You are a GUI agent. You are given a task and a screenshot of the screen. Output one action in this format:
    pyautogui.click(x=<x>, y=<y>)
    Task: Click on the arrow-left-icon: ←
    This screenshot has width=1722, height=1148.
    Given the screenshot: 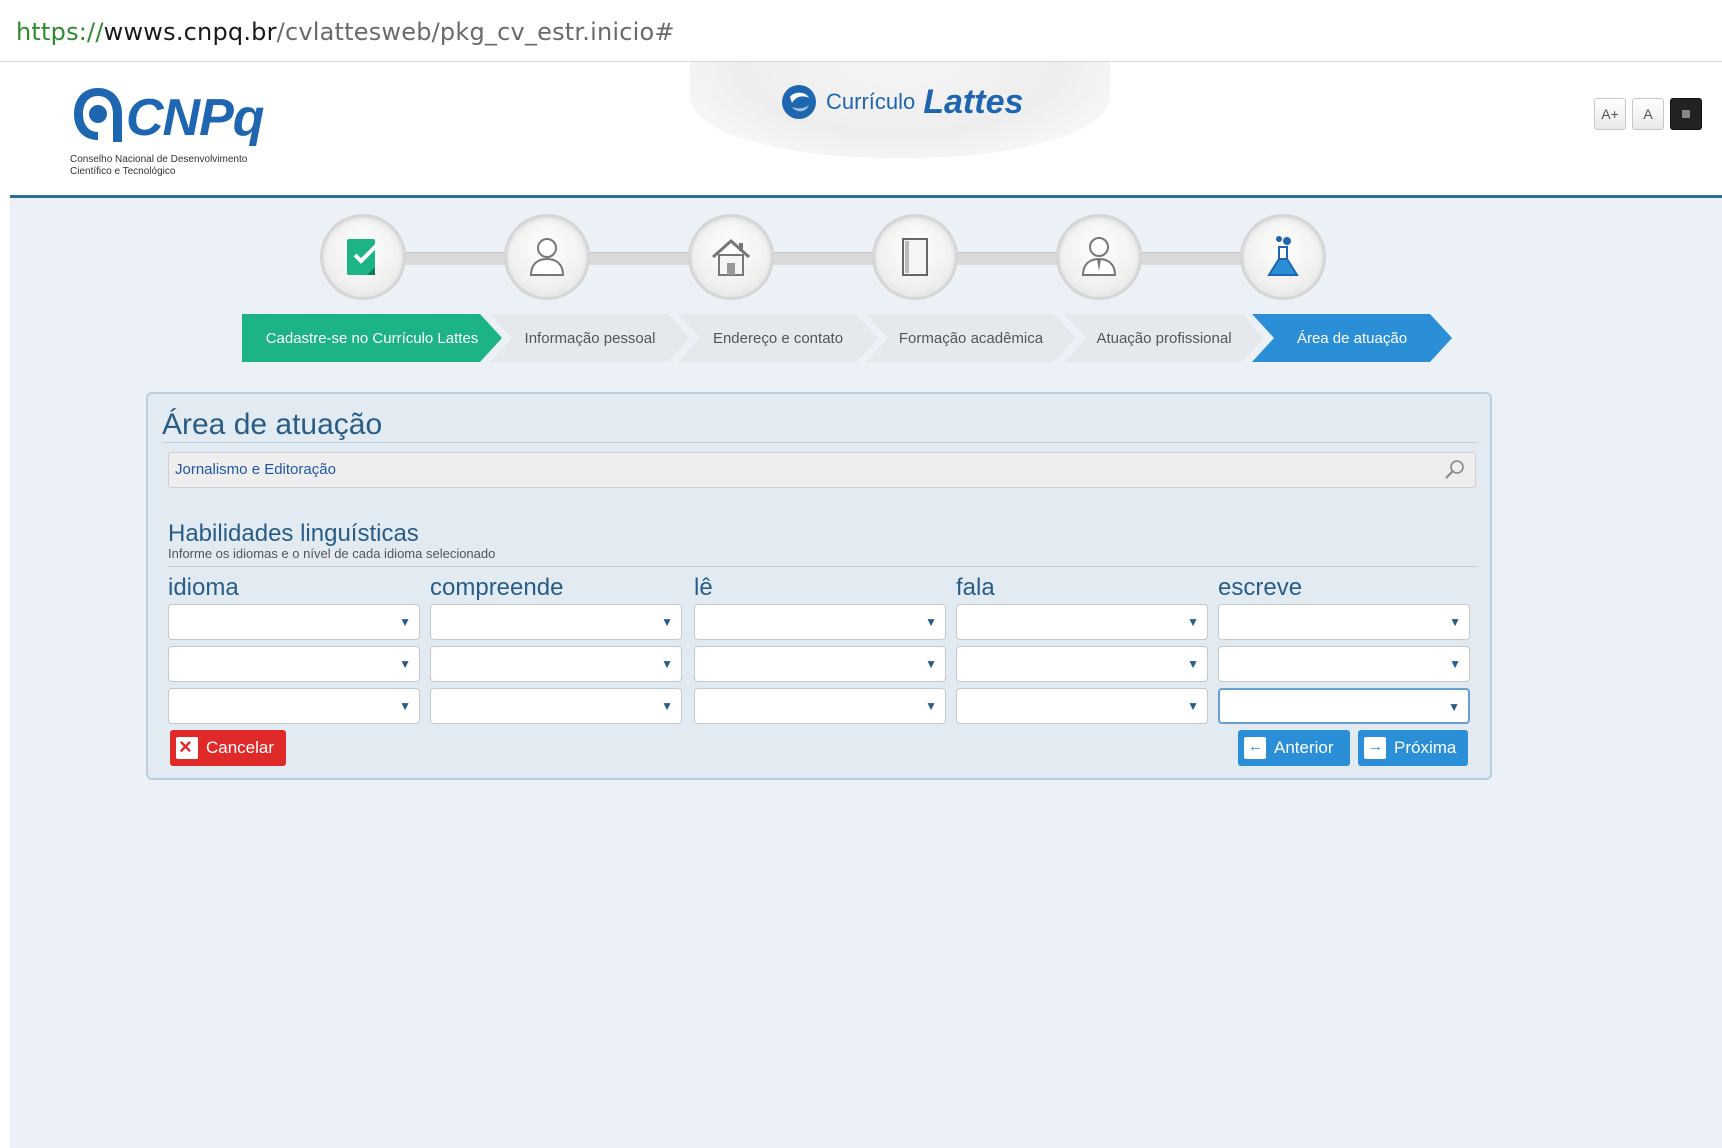 What is the action you would take?
    pyautogui.click(x=1255, y=748)
    